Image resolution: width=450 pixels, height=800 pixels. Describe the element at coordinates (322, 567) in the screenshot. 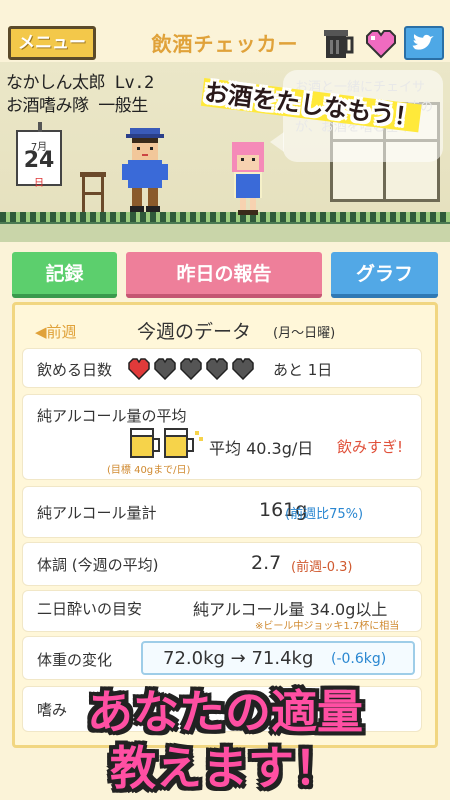

I see `condition-compare: (前週-0.3)` at that location.